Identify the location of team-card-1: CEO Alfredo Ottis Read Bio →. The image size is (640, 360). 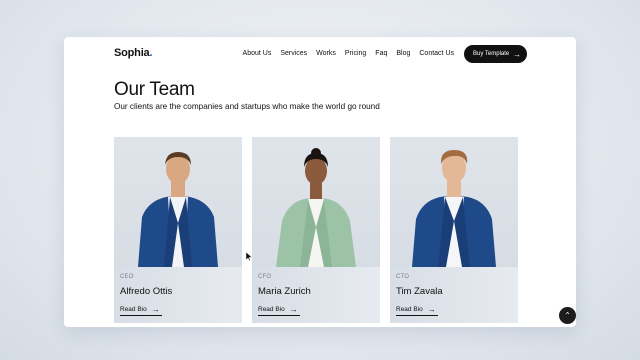
(178, 230).